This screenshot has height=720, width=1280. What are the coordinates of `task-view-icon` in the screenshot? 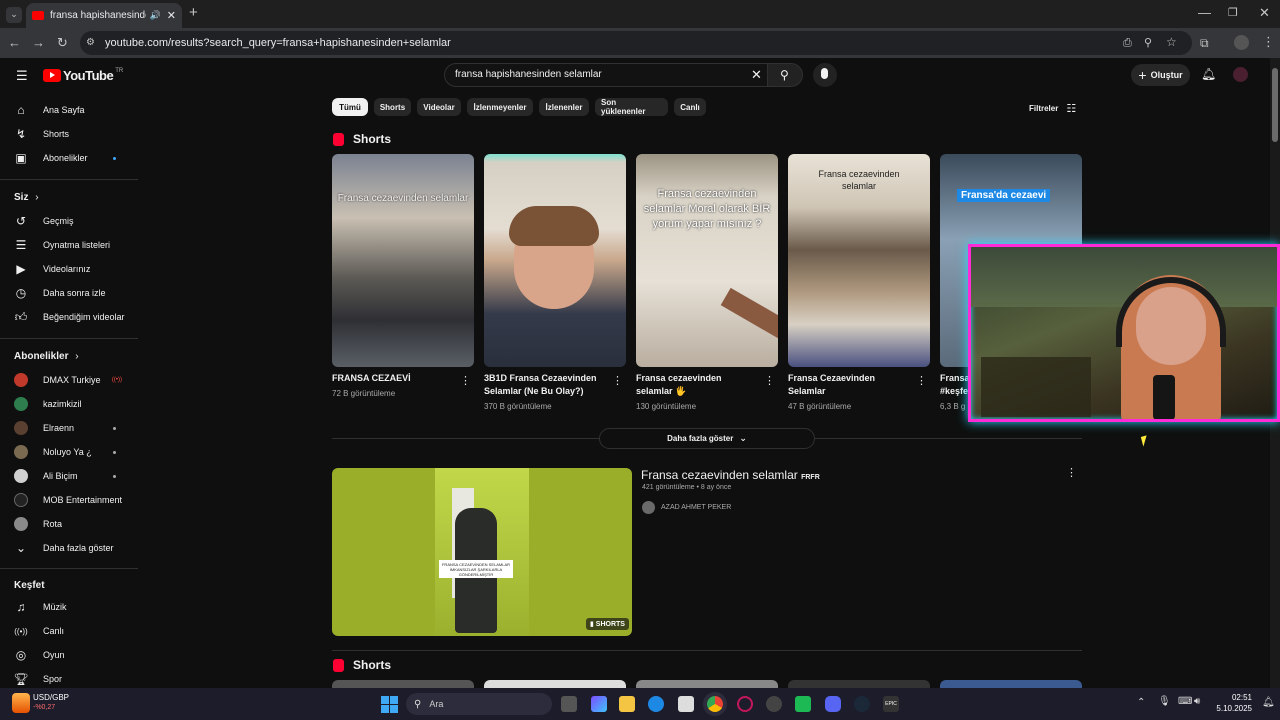 It's located at (569, 704).